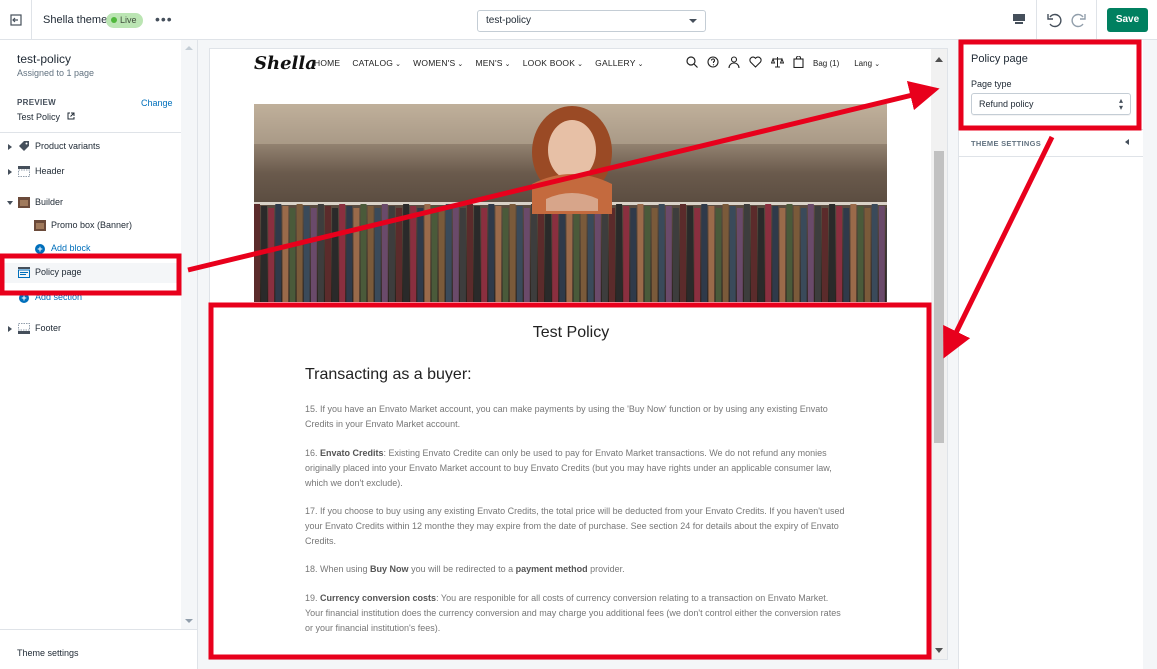 The image size is (1157, 669). I want to click on language-selector: Lang ⌄, so click(867, 63).